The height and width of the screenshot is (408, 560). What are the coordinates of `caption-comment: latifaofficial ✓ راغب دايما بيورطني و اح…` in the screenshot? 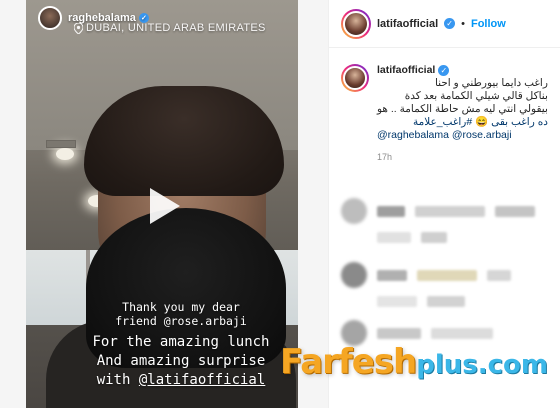 It's located at (447, 113).